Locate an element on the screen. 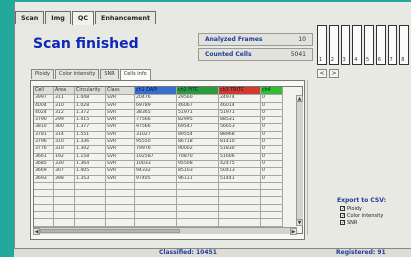  subtab-color-intensity: Color intensity is located at coordinates (77, 74).